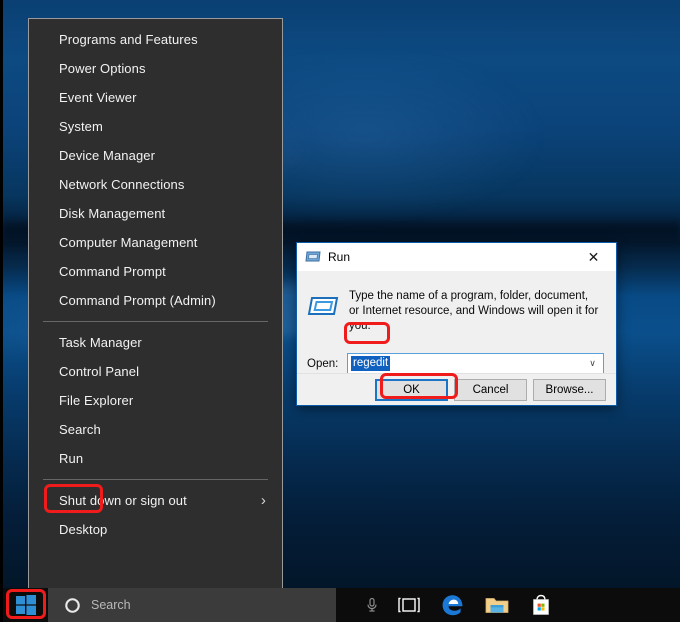  What do you see at coordinates (128, 242) in the screenshot?
I see `menu-item-label: Computer Management` at bounding box center [128, 242].